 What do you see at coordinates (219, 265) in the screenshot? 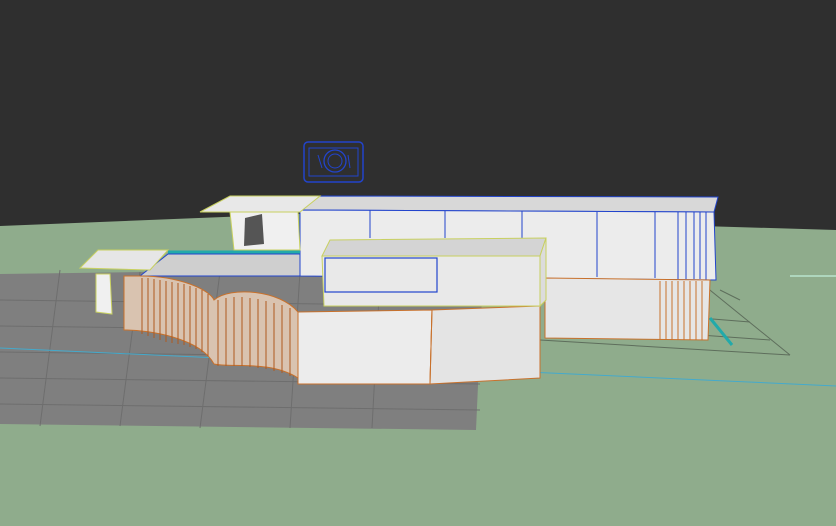
I see `left-lower-roof` at bounding box center [219, 265].